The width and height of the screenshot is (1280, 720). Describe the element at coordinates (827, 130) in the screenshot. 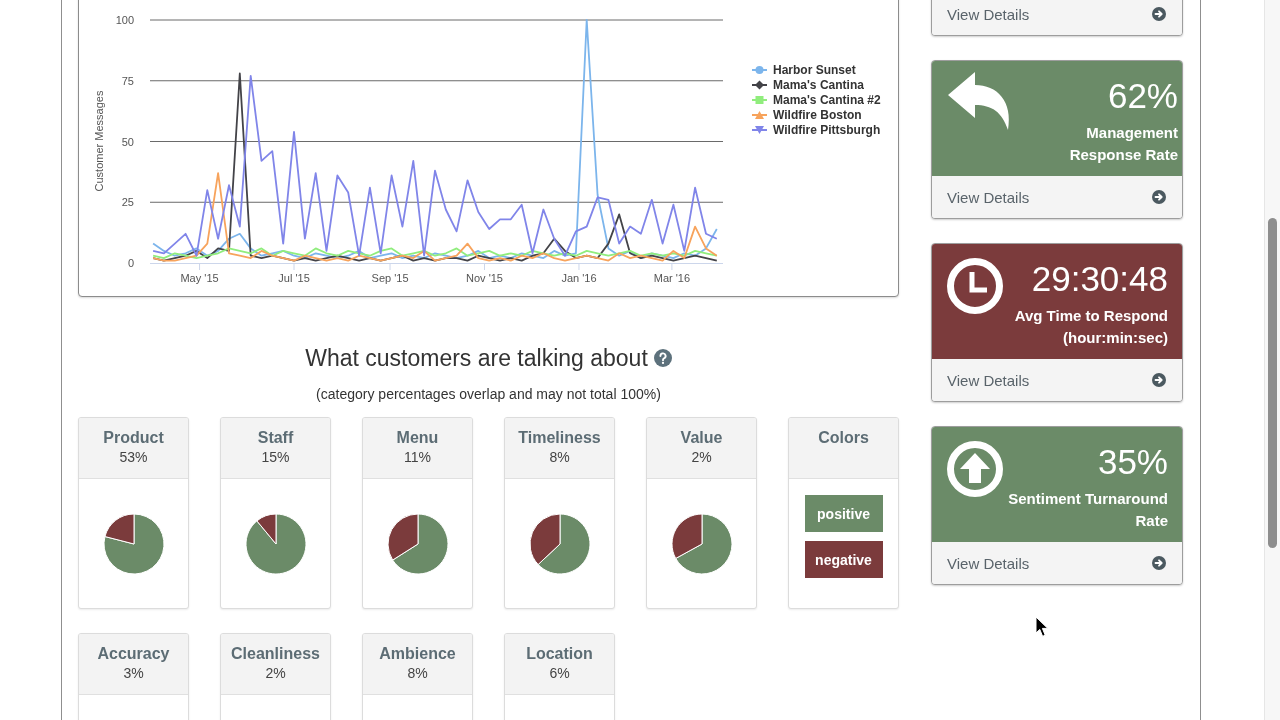

I see `legend-label: Wildfire Pittsburgh` at that location.